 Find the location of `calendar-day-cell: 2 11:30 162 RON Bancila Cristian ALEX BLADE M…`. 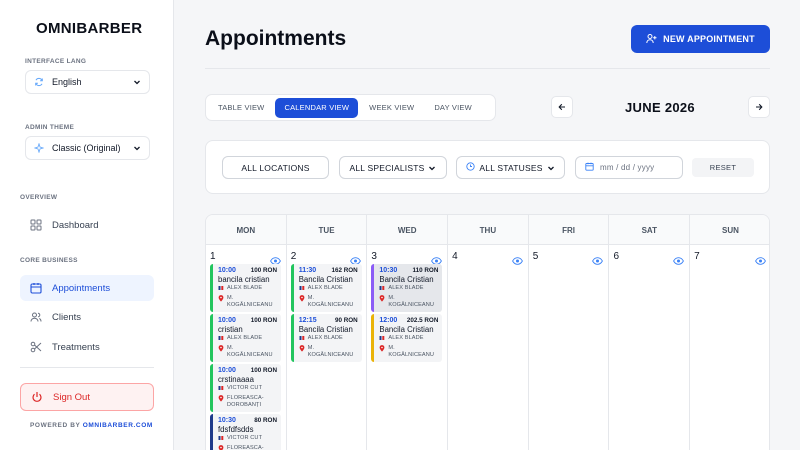

calendar-day-cell: 2 11:30 162 RON Bancila Cristian ALEX BLADE M… is located at coordinates (327, 347).